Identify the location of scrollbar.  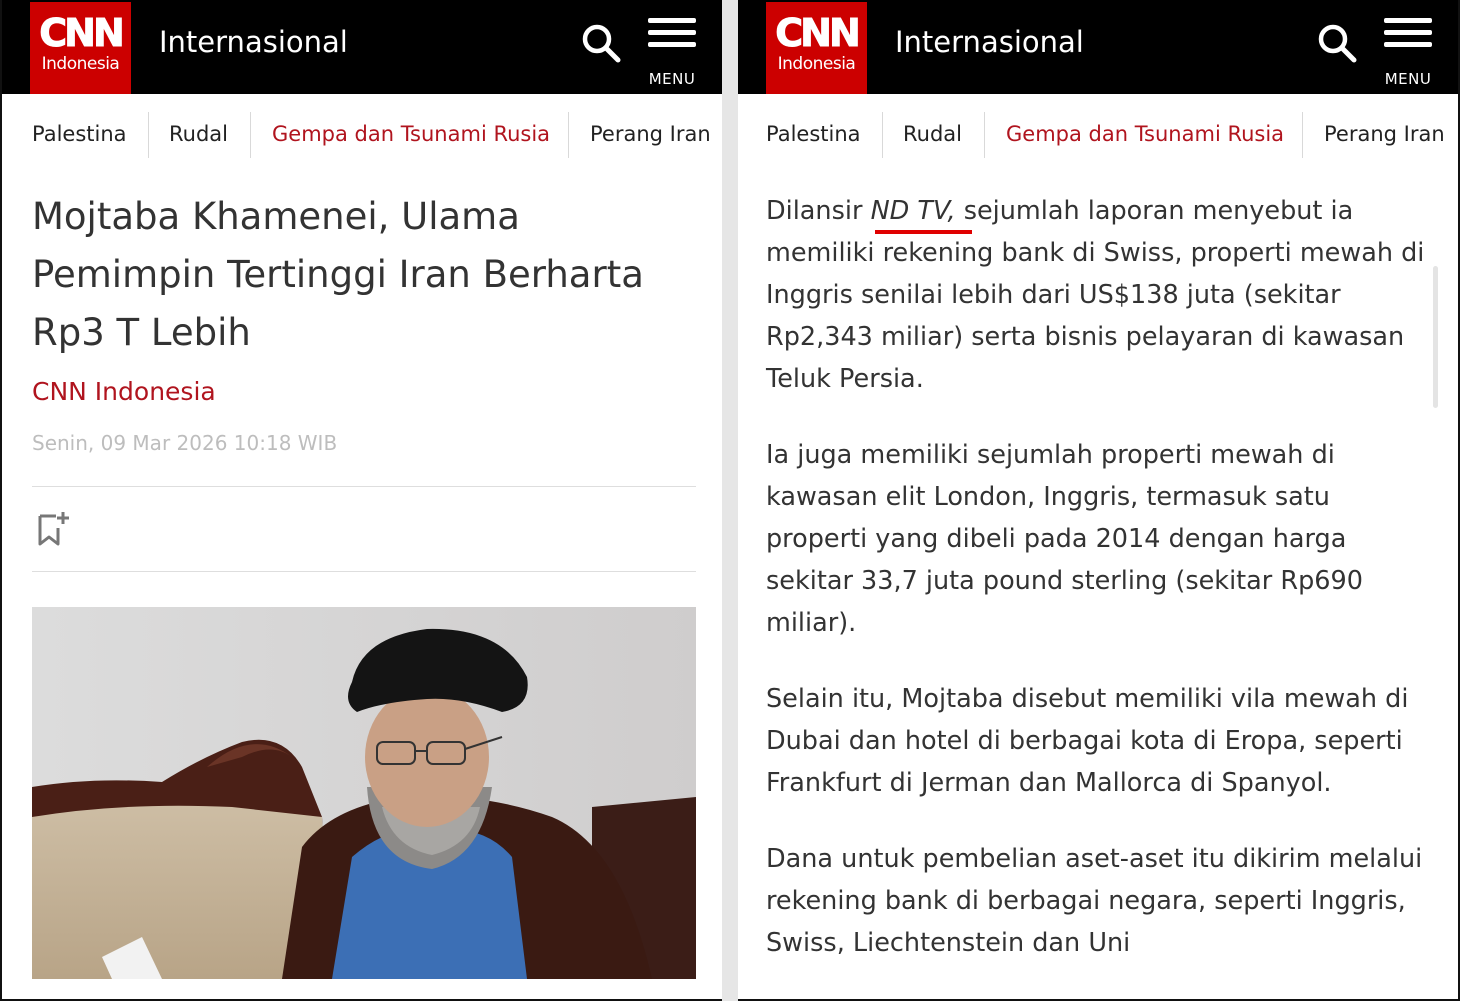
(1435, 337).